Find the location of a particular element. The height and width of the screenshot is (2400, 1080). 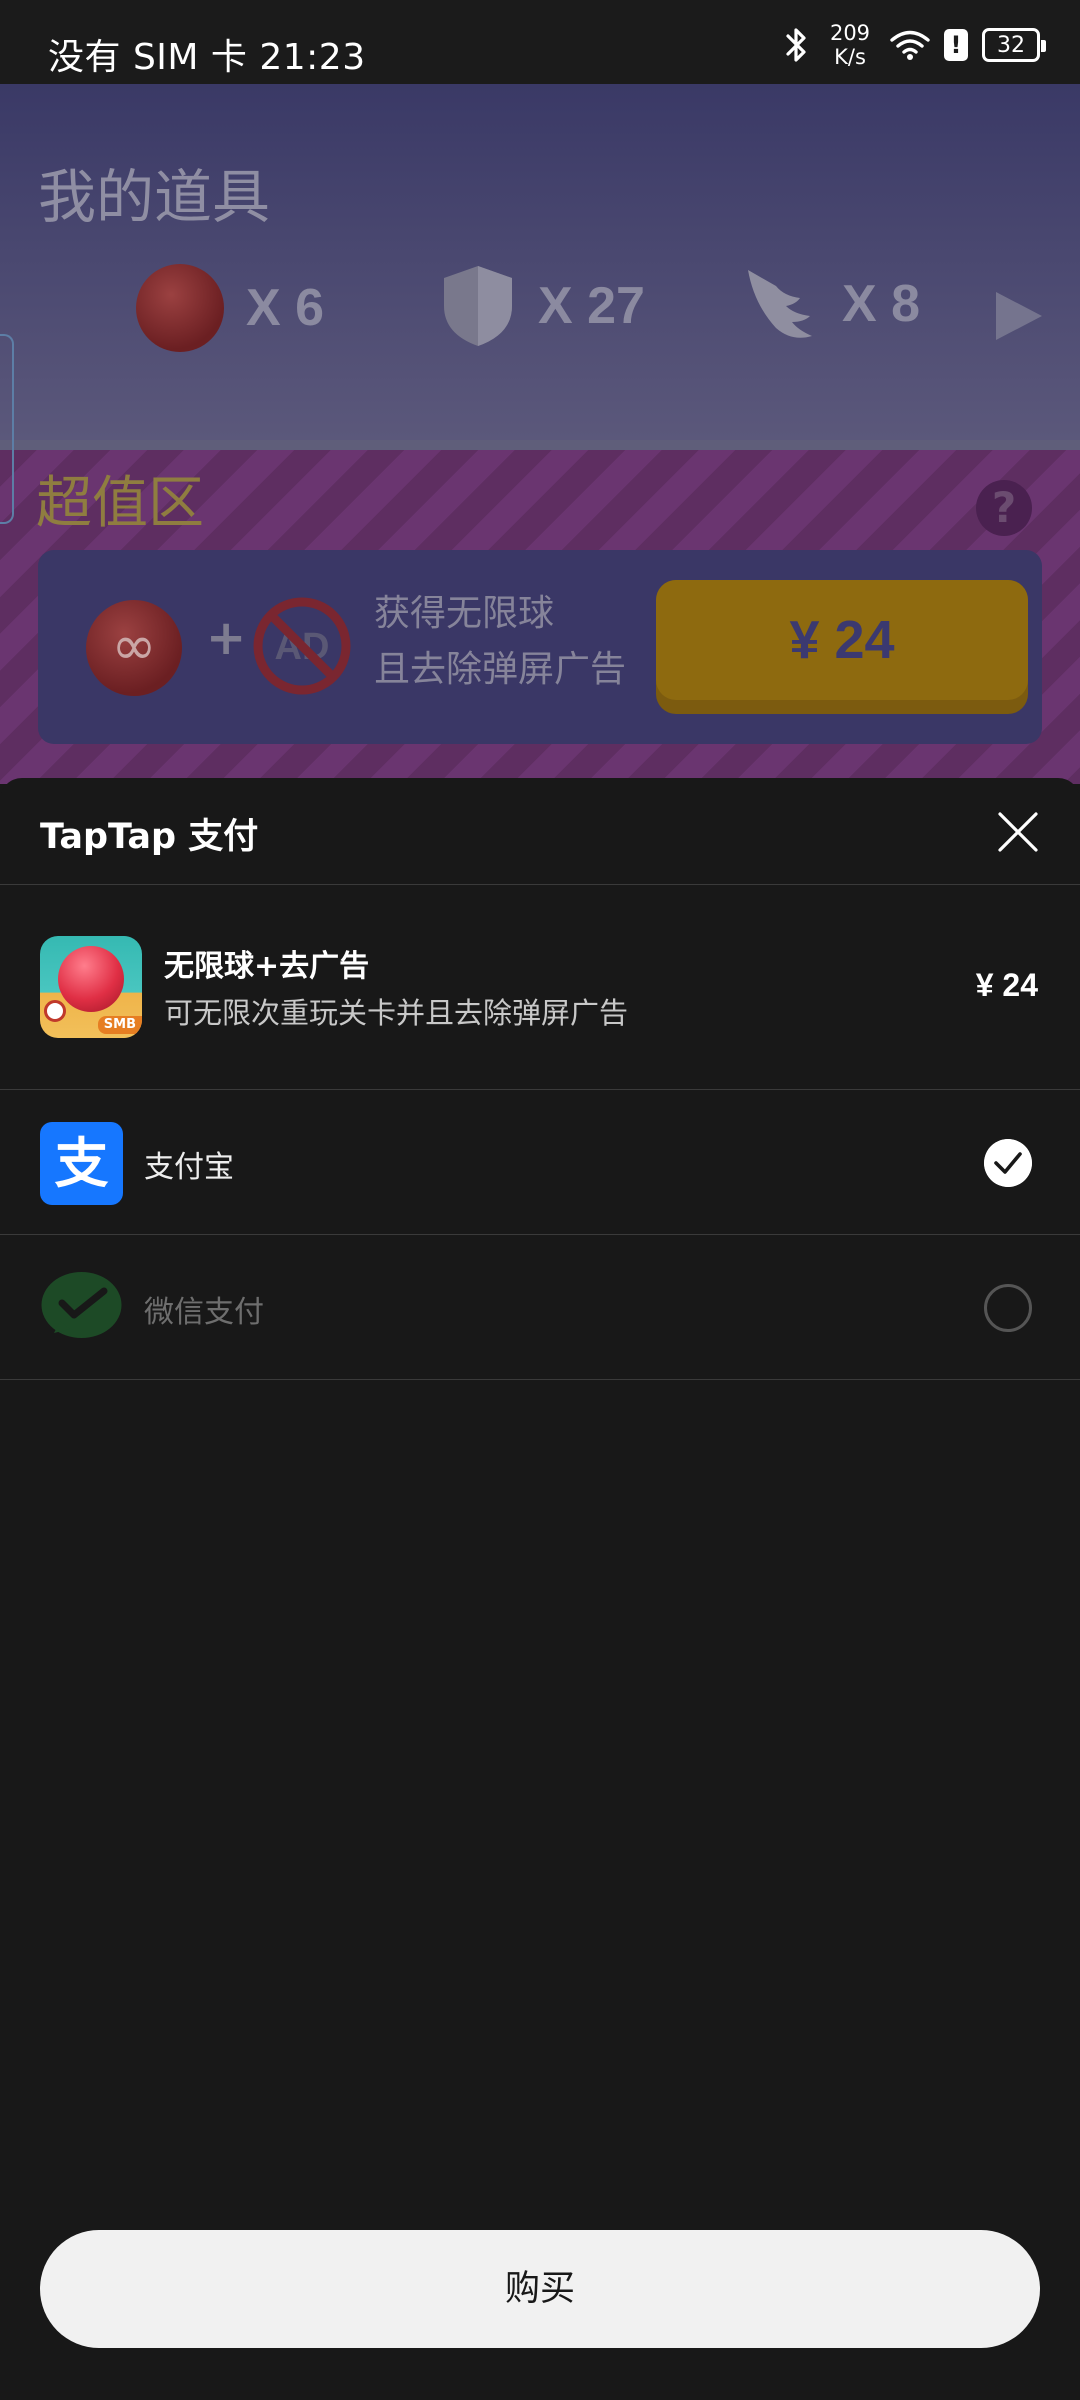

battery-icon: 32 is located at coordinates (1014, 45).